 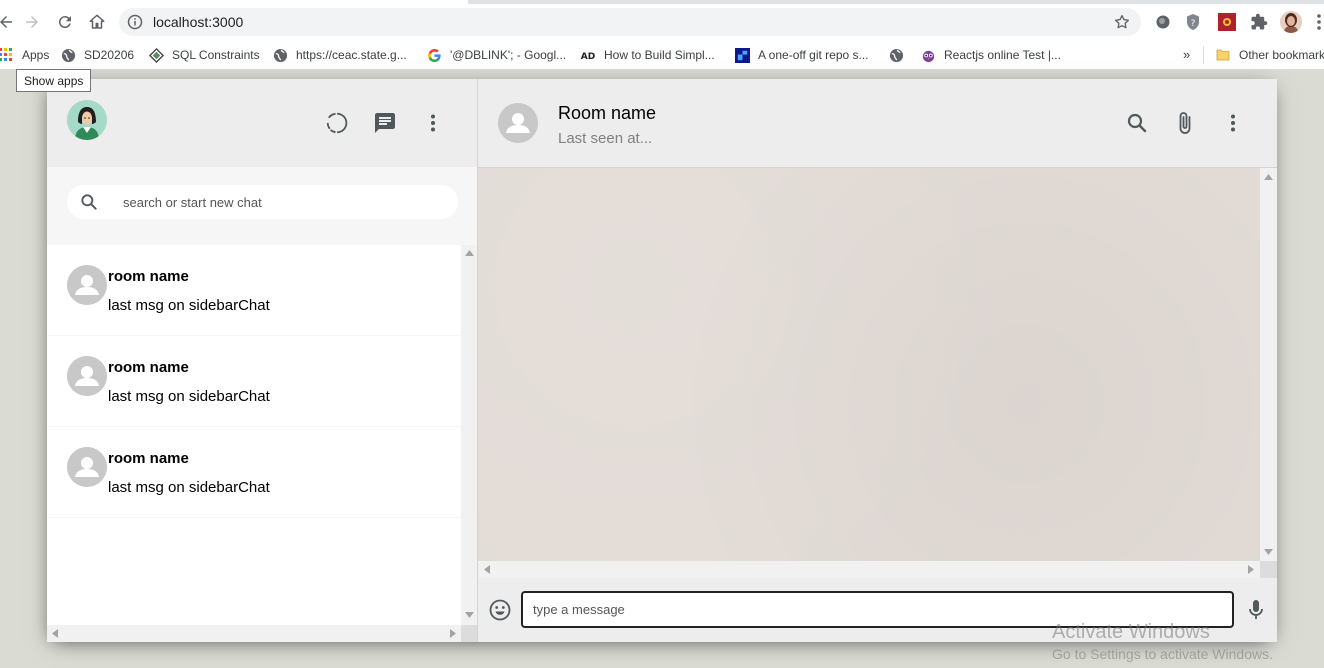 What do you see at coordinates (1223, 55) in the screenshot?
I see `folder-icon` at bounding box center [1223, 55].